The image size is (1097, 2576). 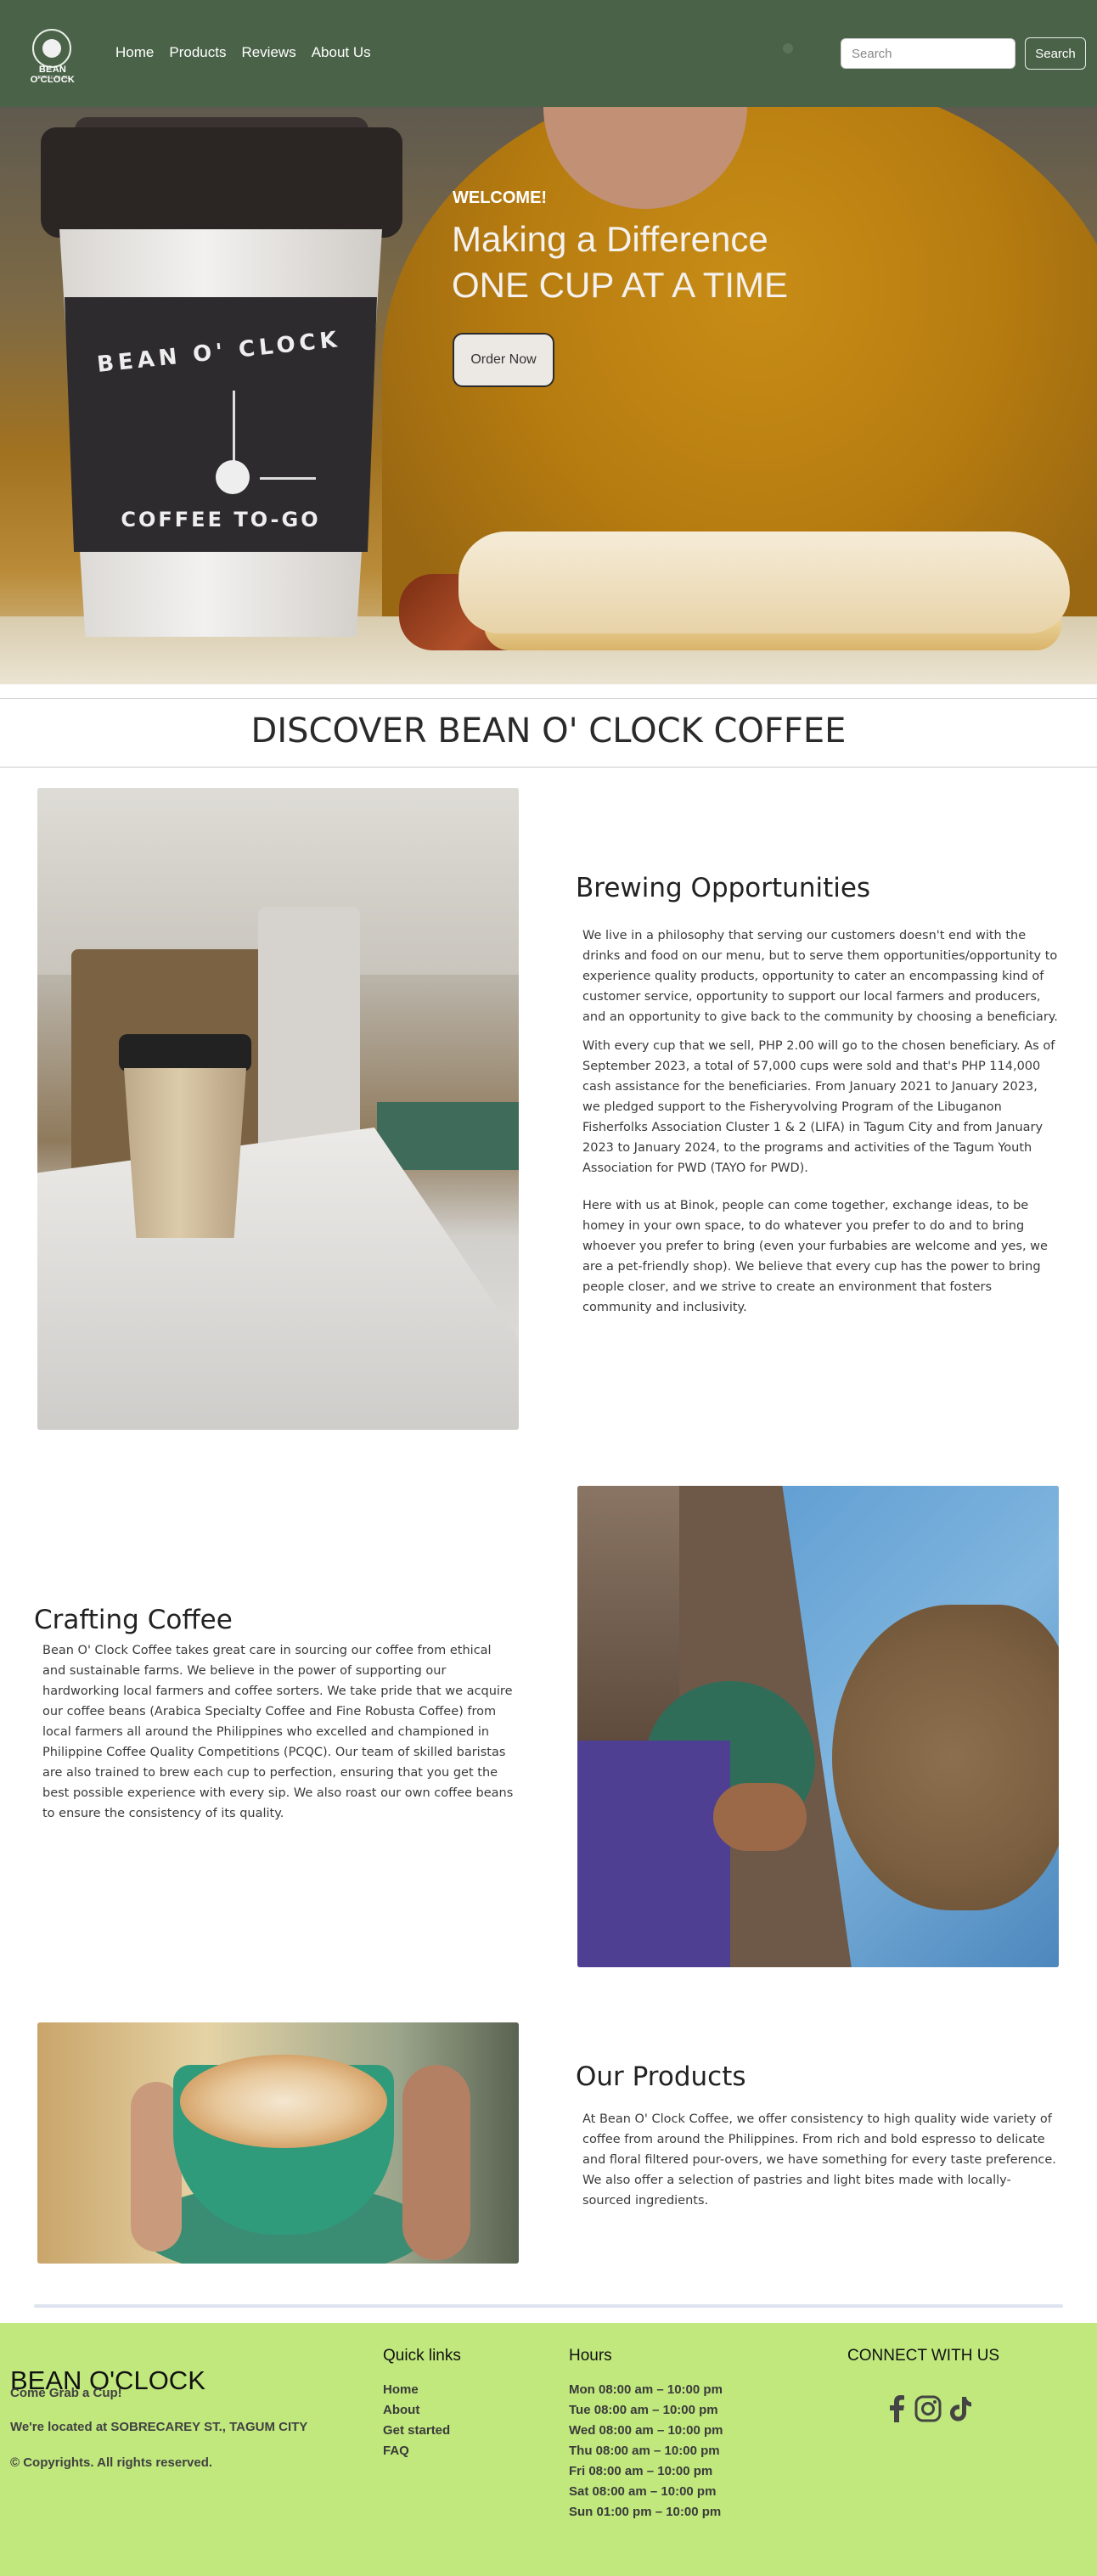 I want to click on latte-hand-right, so click(x=436, y=2162).